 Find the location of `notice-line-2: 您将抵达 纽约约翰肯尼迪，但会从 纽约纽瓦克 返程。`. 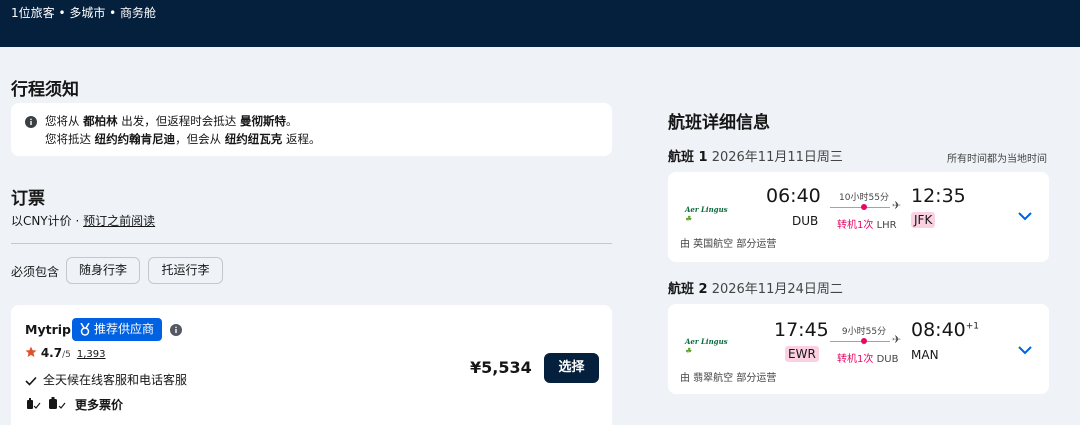

notice-line-2: 您将抵达 纽约约翰肯尼迪，但会从 纽约纽瓦克 返程。 is located at coordinates (183, 139).